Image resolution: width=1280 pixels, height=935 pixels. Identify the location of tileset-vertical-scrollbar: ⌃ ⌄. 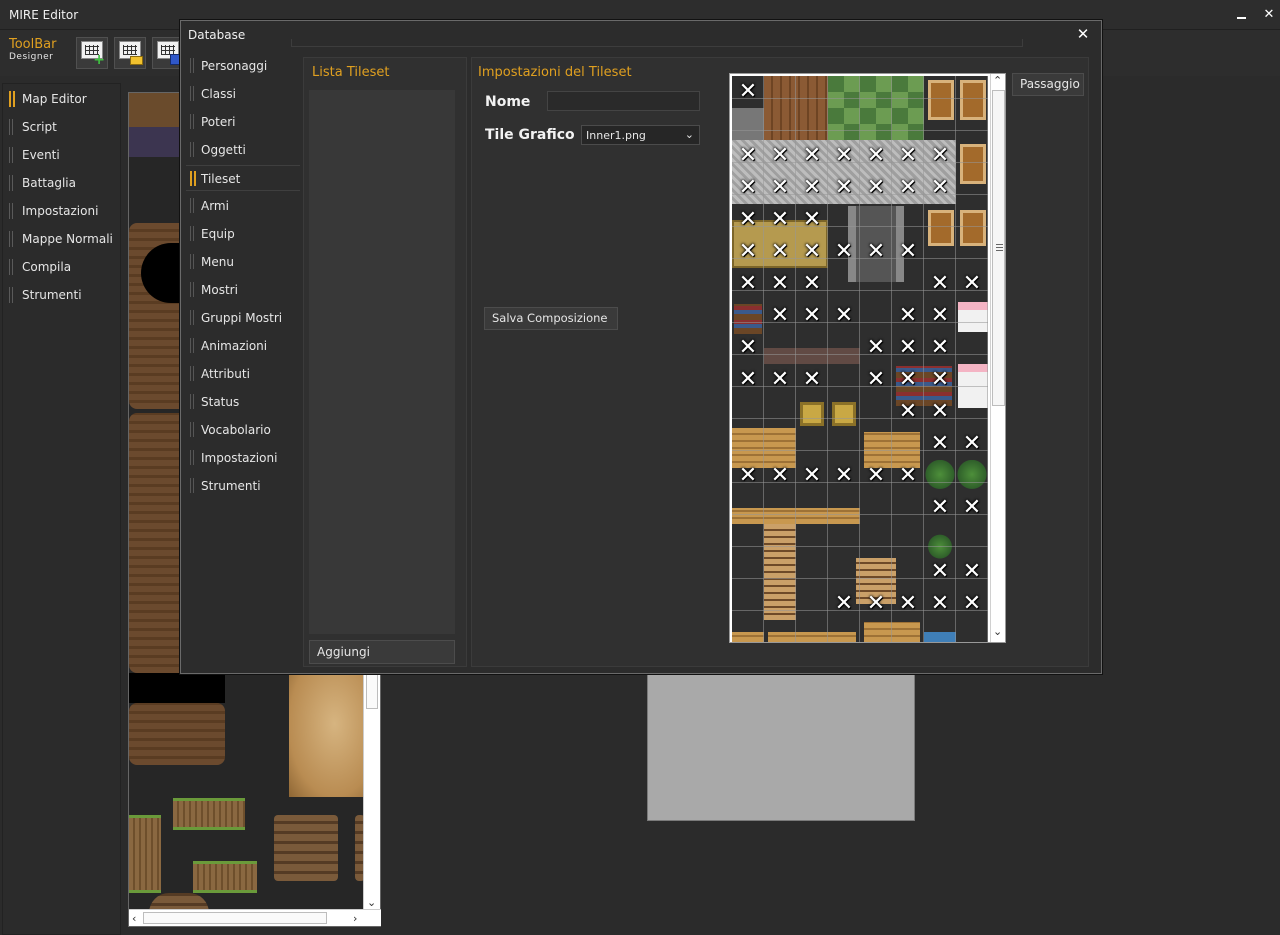
(997, 358).